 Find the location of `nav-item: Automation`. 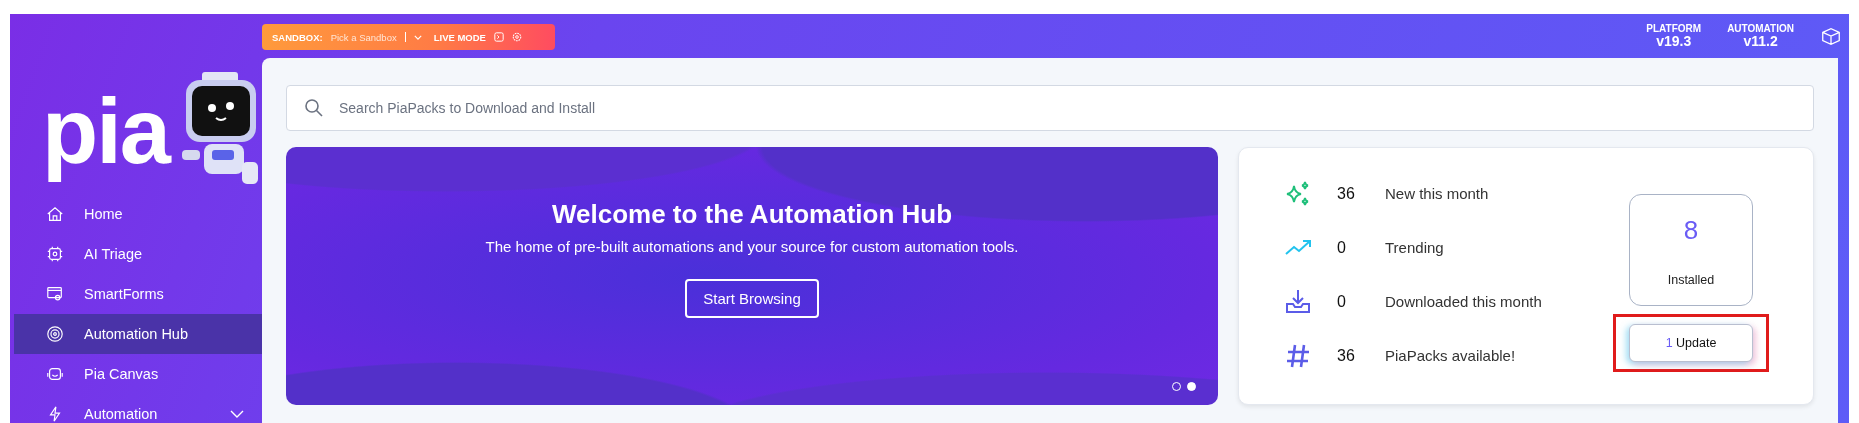

nav-item: Automation is located at coordinates (138, 408).